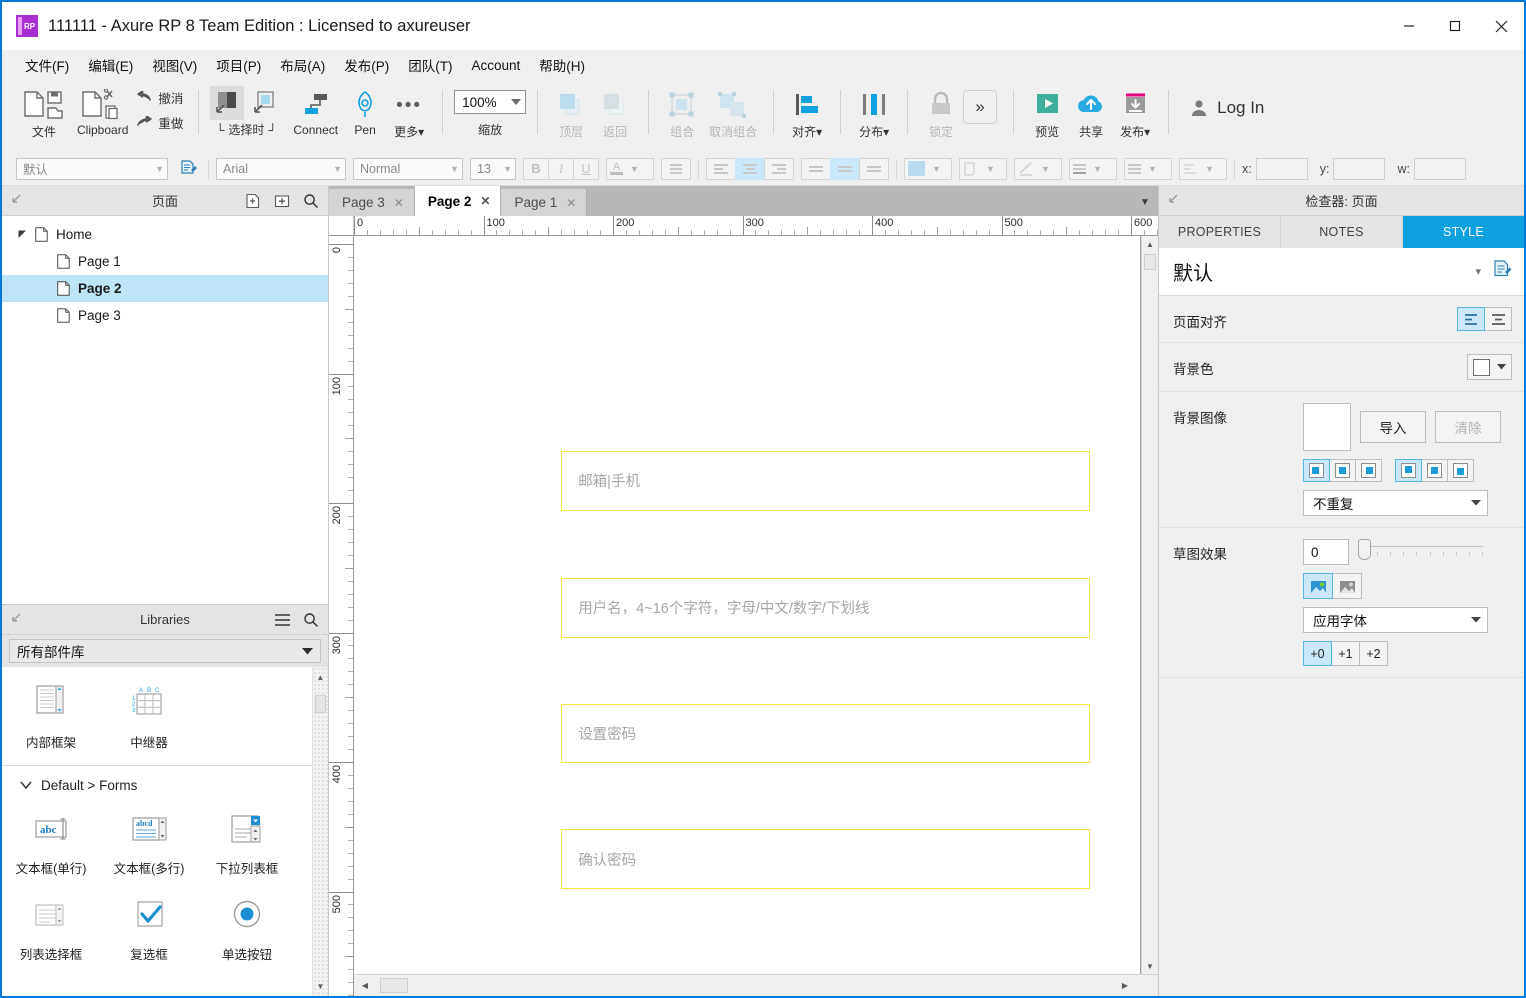  Describe the element at coordinates (149, 844) in the screenshot. I see `library-item-text-area: abcd 文本框(多行)` at that location.